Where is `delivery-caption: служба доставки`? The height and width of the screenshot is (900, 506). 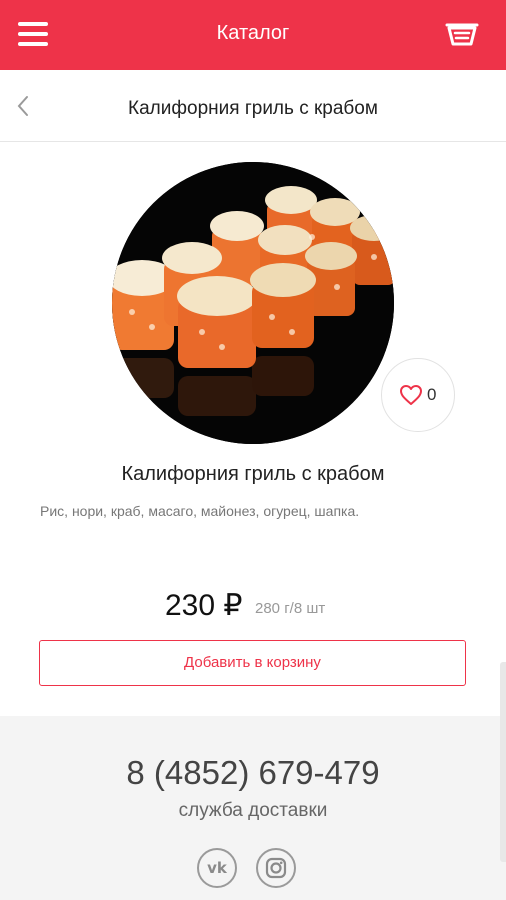
delivery-caption: служба доставки is located at coordinates (253, 810).